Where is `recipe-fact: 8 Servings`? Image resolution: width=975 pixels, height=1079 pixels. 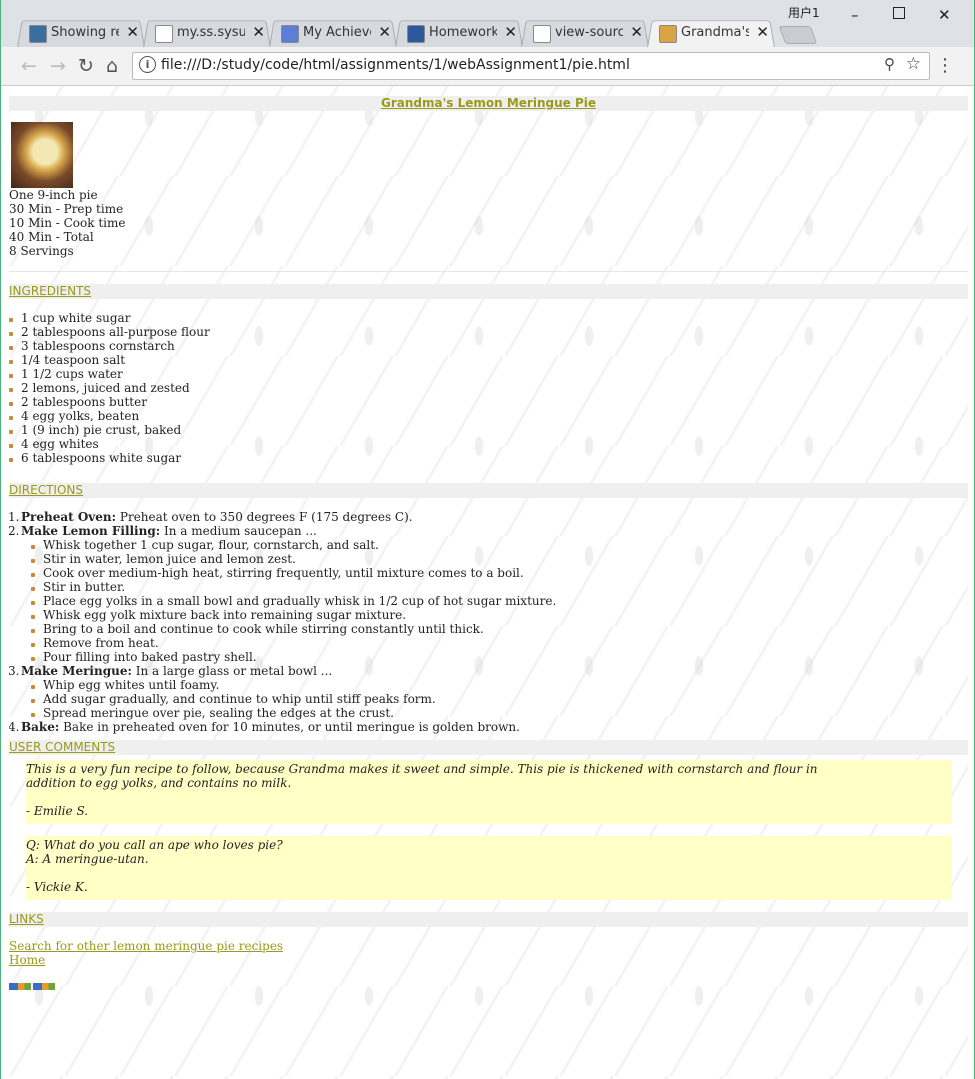 recipe-fact: 8 Servings is located at coordinates (41, 251).